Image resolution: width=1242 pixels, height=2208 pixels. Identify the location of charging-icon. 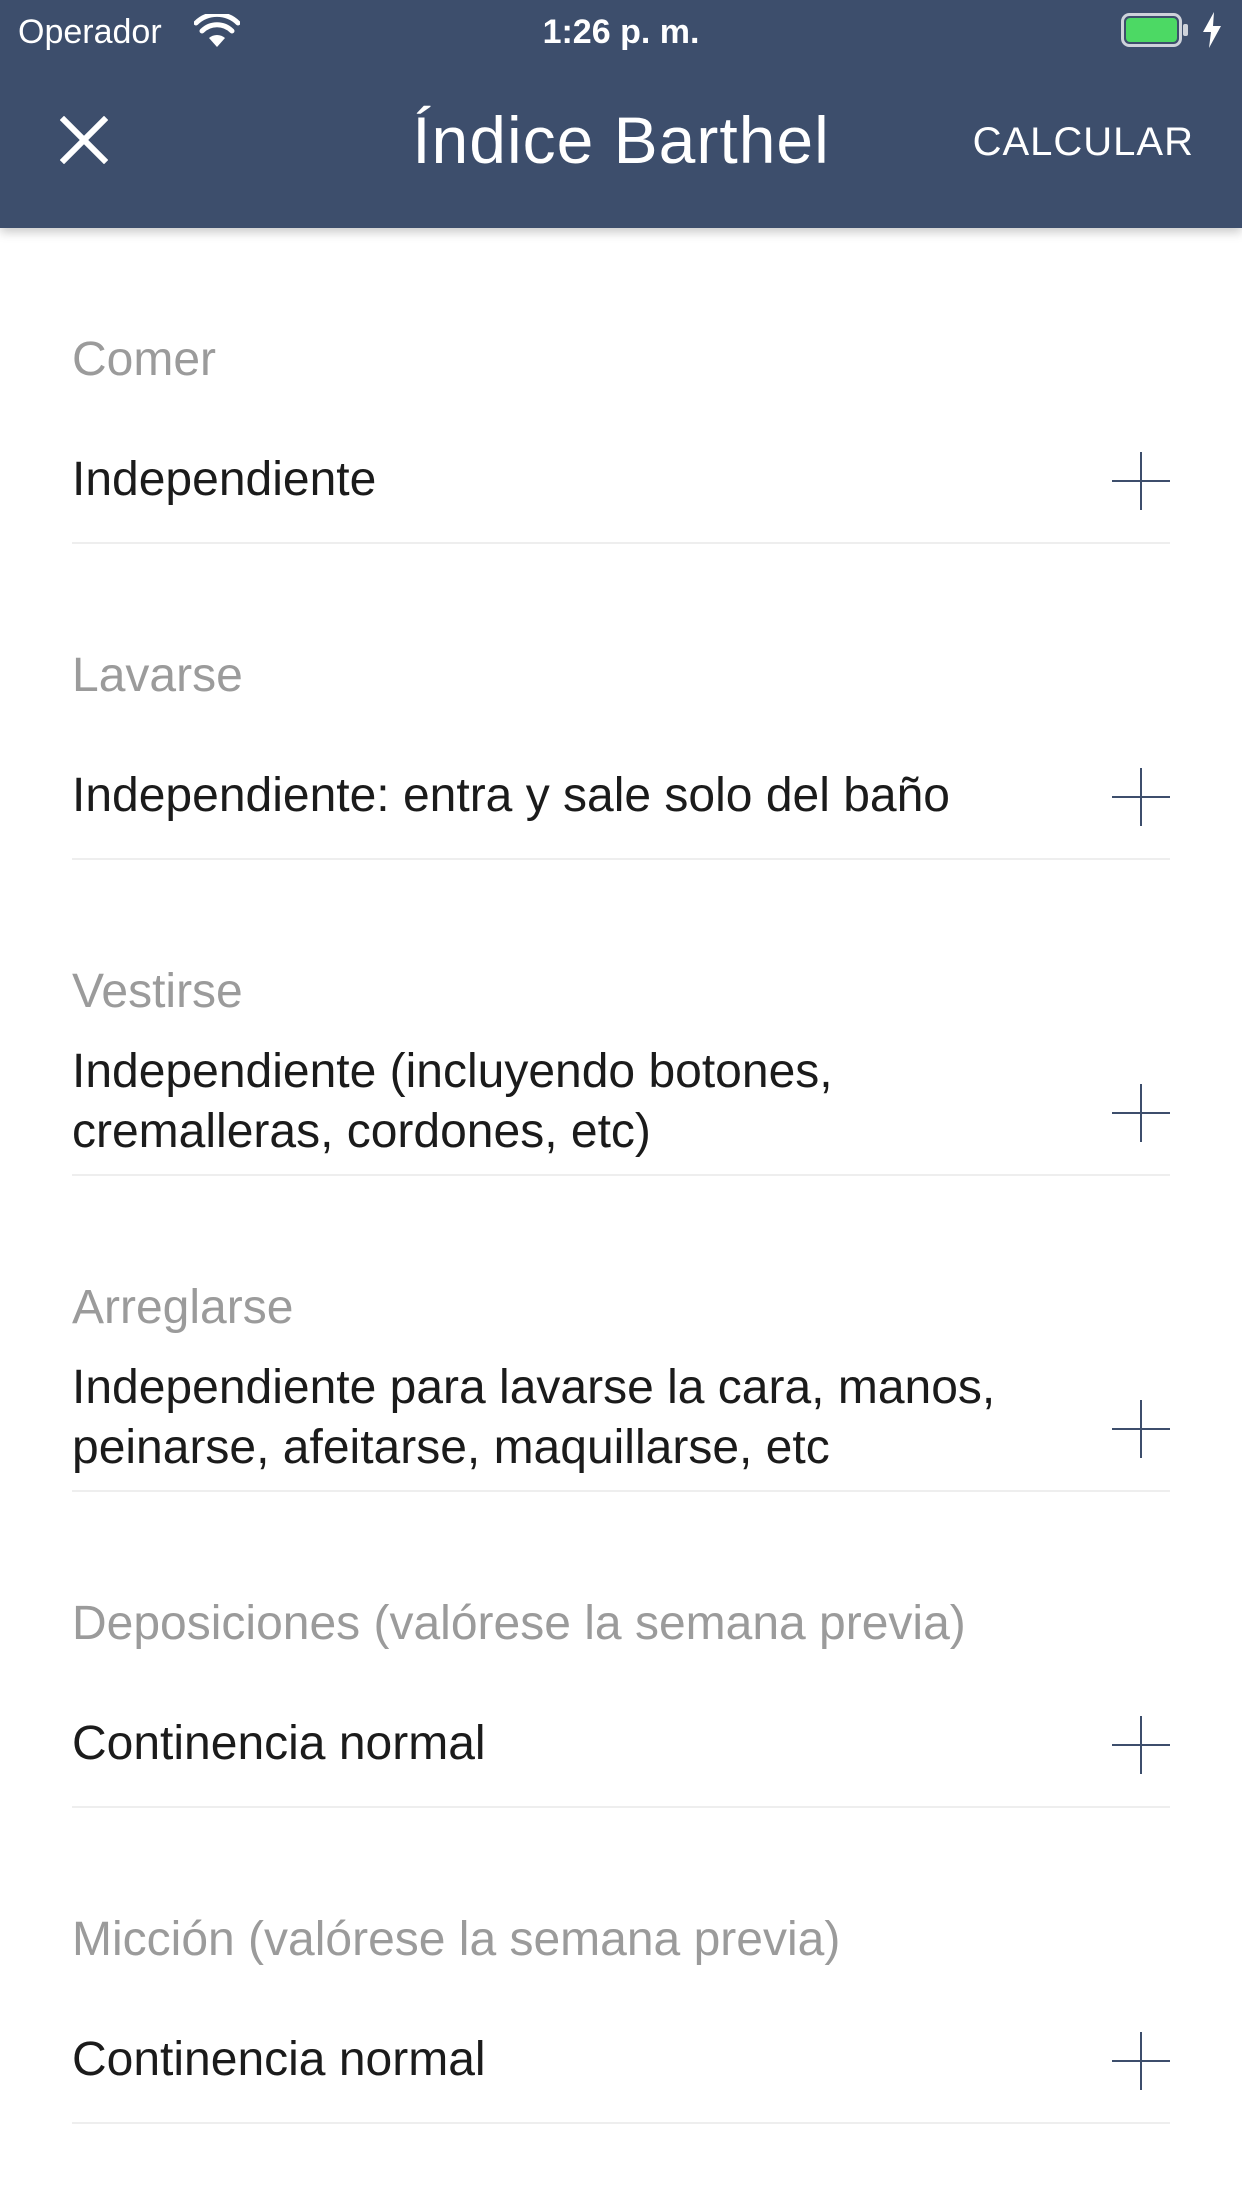
(1212, 30).